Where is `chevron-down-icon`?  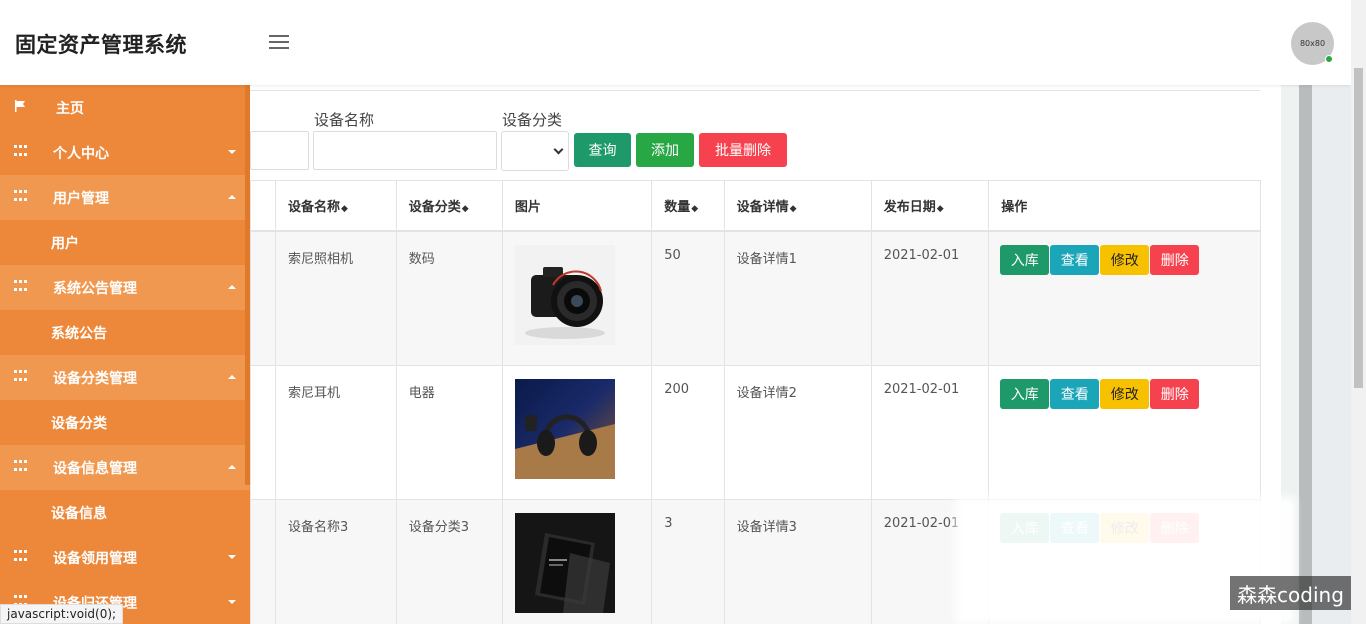 chevron-down-icon is located at coordinates (558, 149).